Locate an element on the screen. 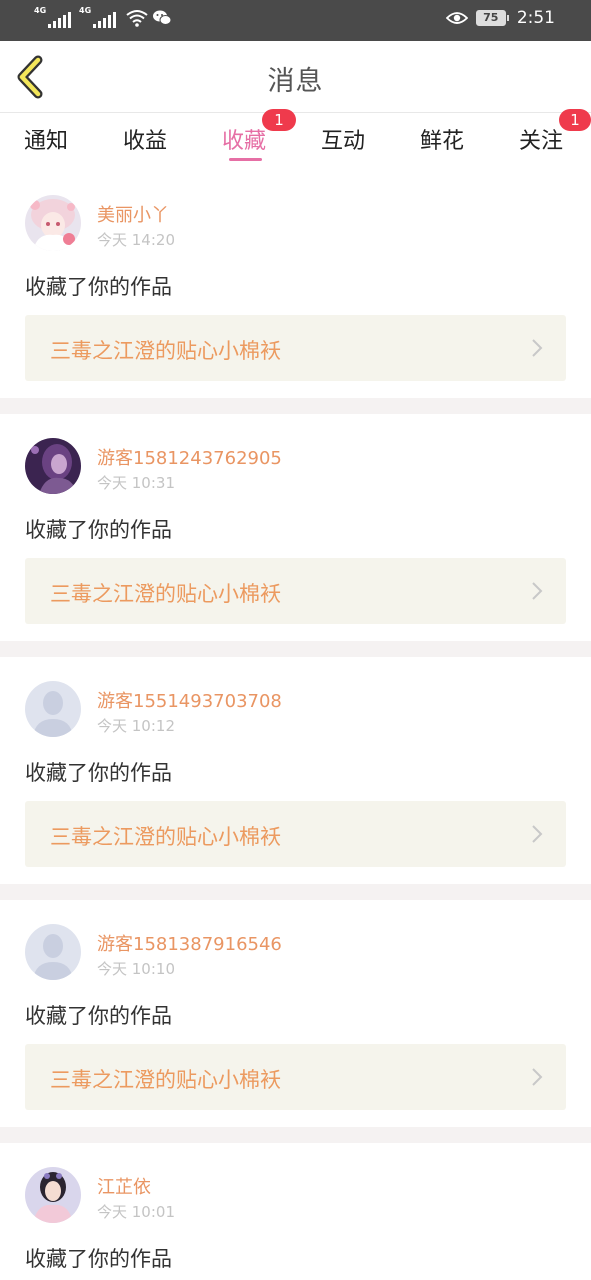  header: 消息 is located at coordinates (295, 77).